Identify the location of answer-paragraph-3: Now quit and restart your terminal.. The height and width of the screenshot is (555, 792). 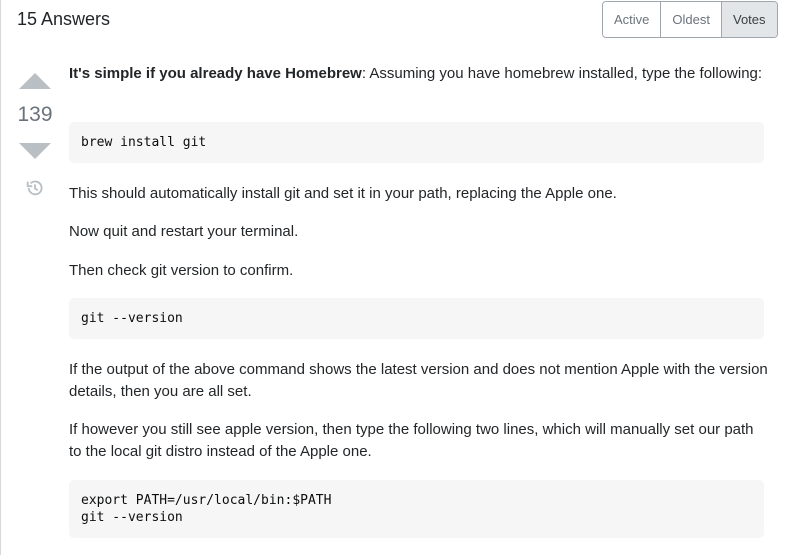
(184, 231).